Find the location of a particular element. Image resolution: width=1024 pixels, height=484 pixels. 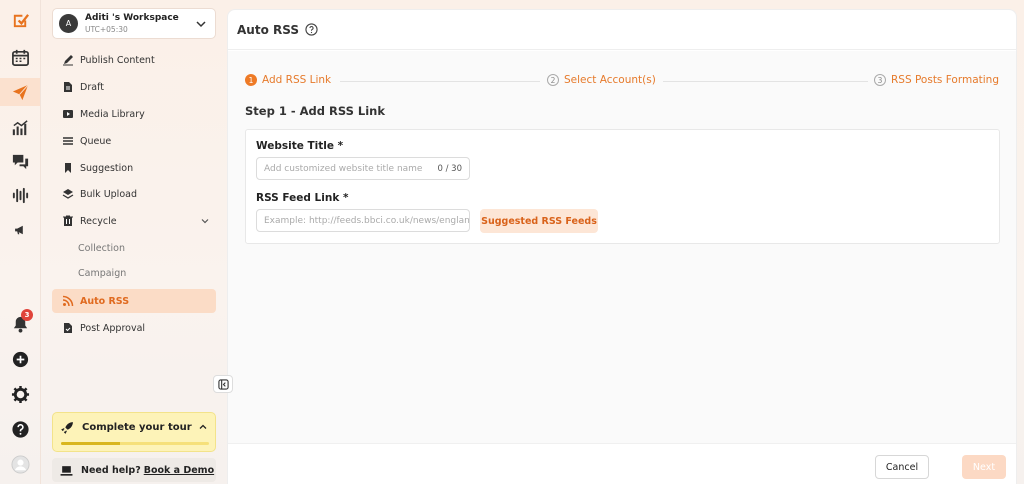

sidebar-item-label: Bulk Upload is located at coordinates (108, 194).